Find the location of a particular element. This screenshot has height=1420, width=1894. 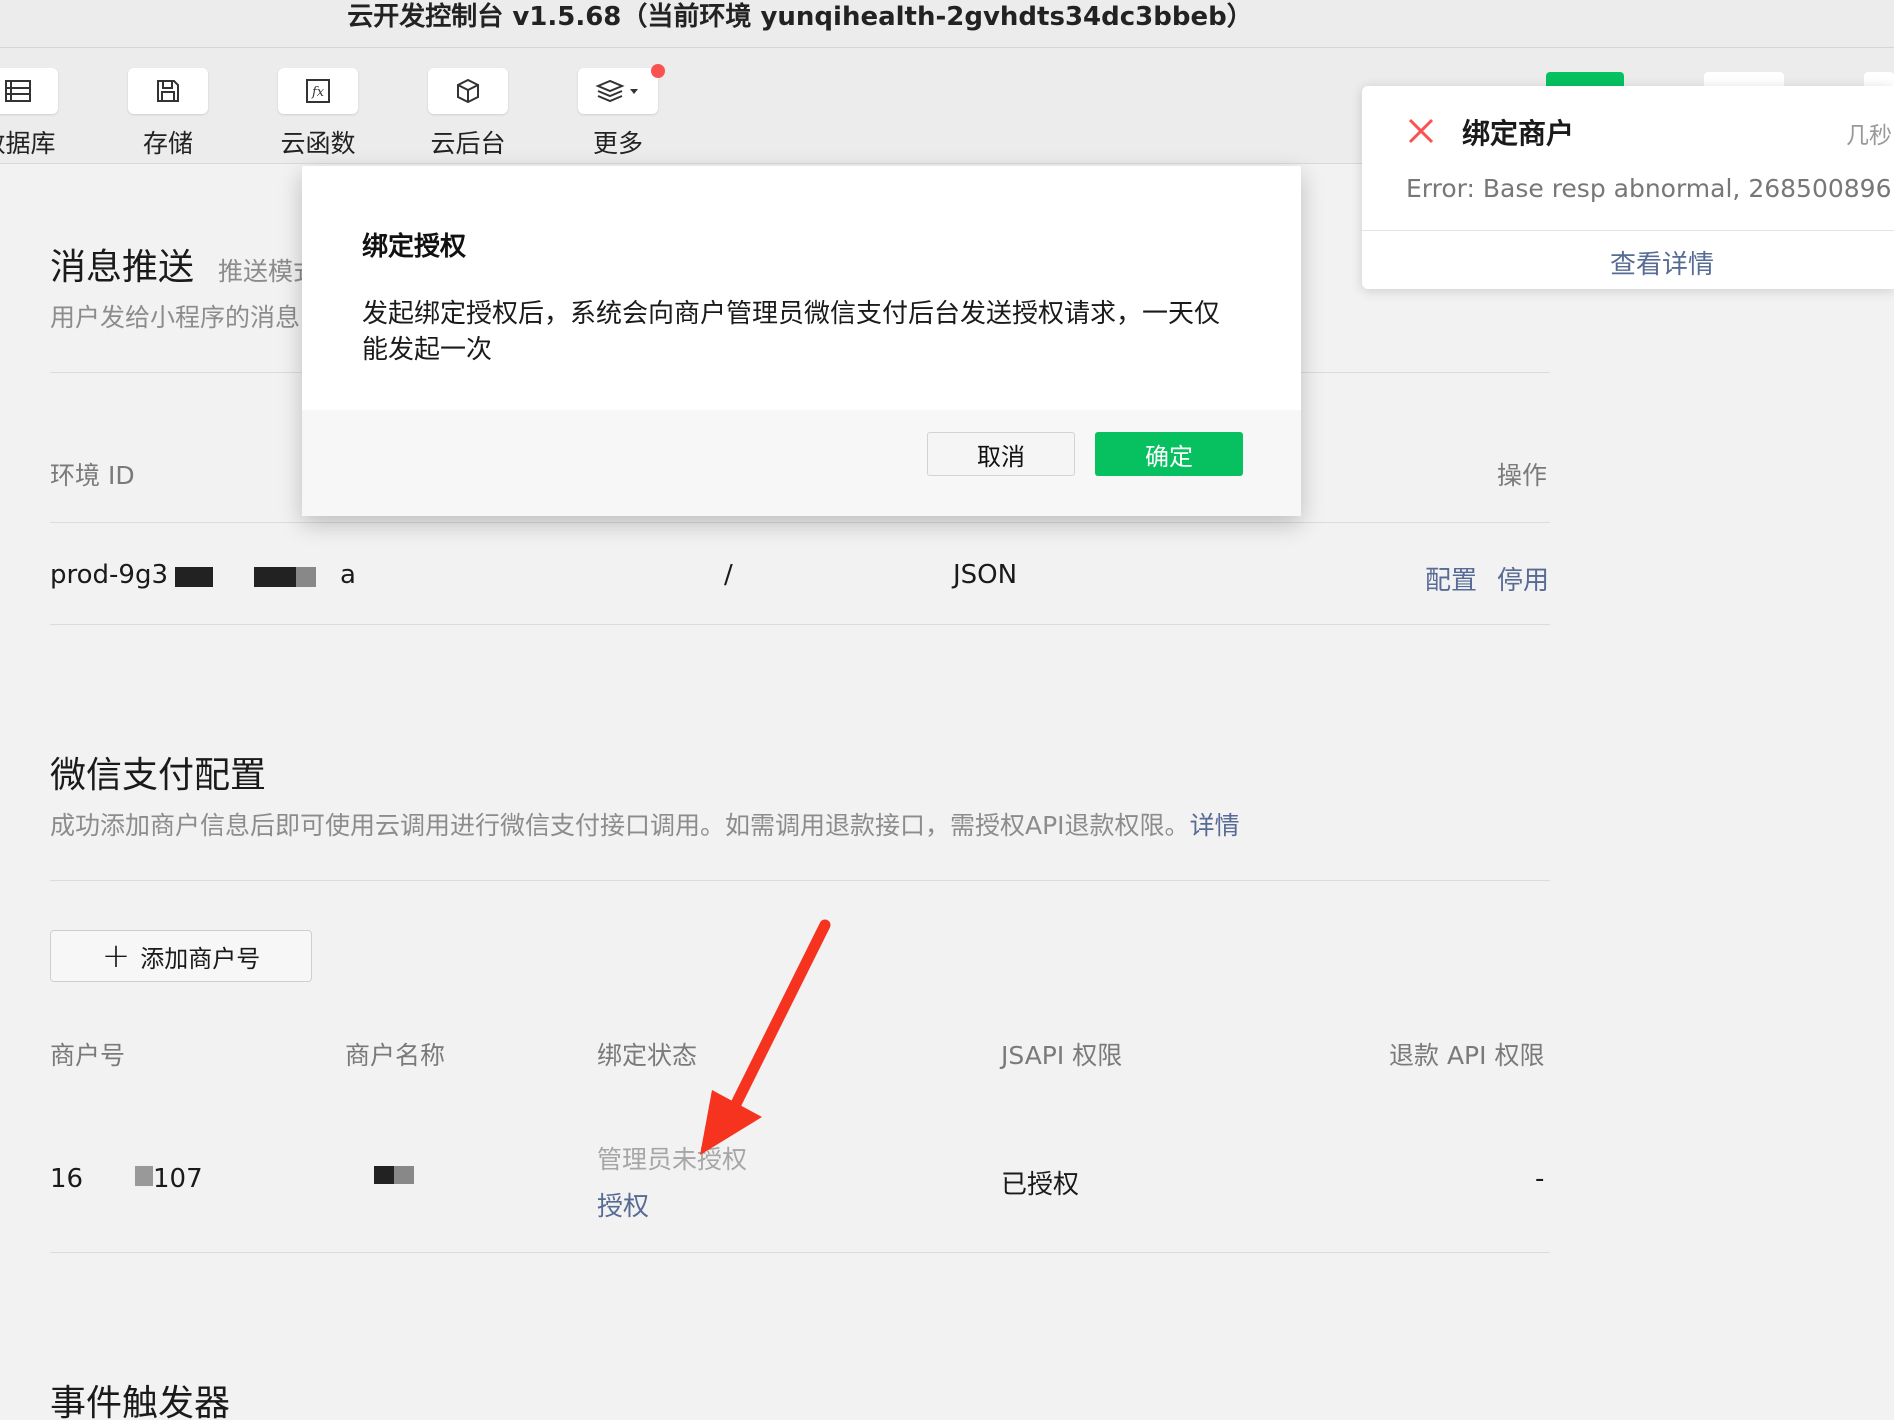

col-header-merchant-name: 商户名称 is located at coordinates (395, 1055).